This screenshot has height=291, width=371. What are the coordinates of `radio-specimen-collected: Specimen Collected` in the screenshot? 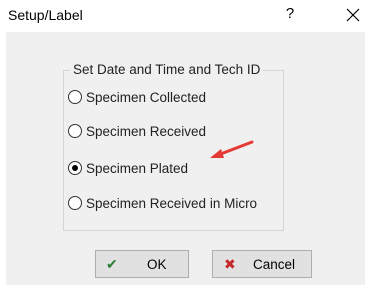 It's located at (137, 97).